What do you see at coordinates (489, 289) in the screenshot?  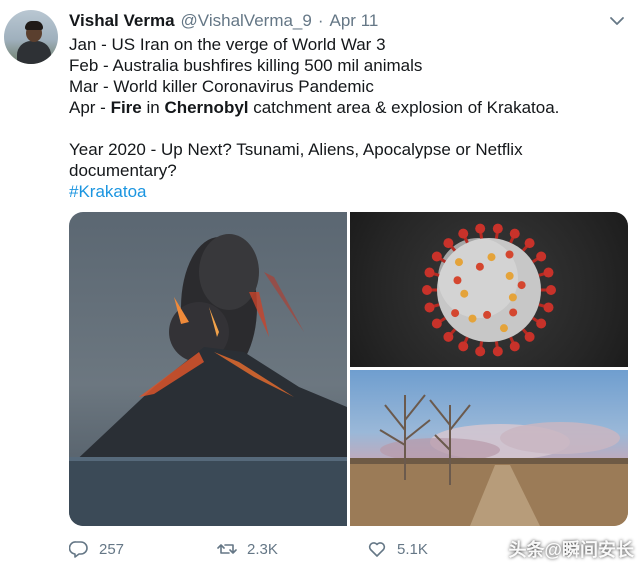 I see `coronavirus-image` at bounding box center [489, 289].